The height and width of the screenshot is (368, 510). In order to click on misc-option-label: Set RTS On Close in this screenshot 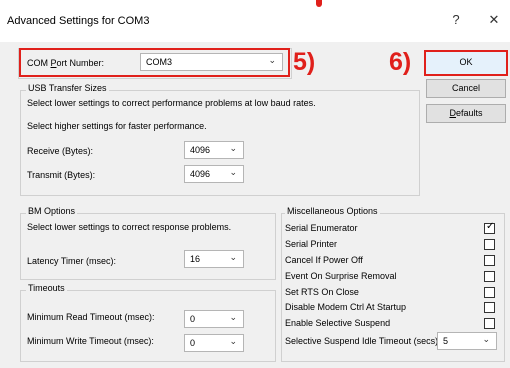, I will do `click(322, 292)`.